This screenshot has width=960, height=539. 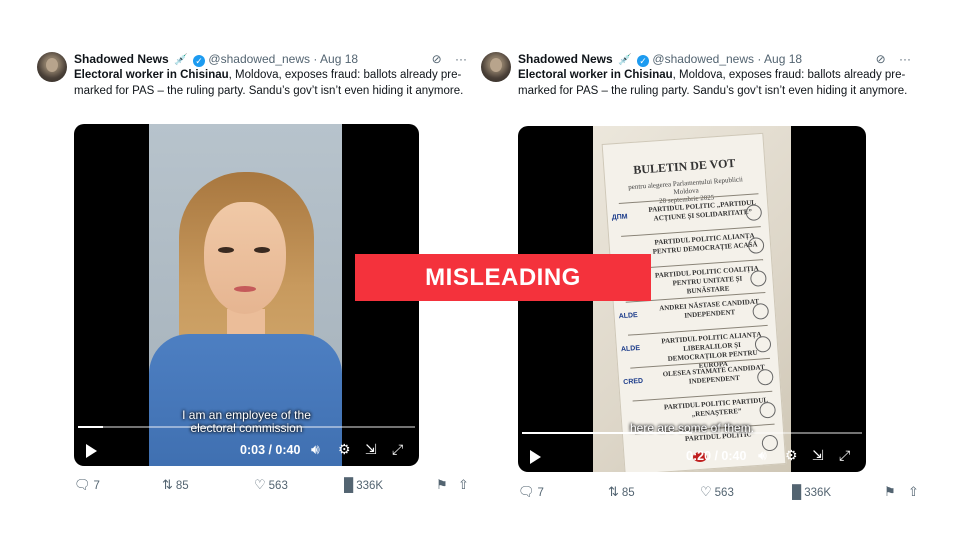 What do you see at coordinates (270, 450) in the screenshot?
I see `video-time: 0:03 / 0:40` at bounding box center [270, 450].